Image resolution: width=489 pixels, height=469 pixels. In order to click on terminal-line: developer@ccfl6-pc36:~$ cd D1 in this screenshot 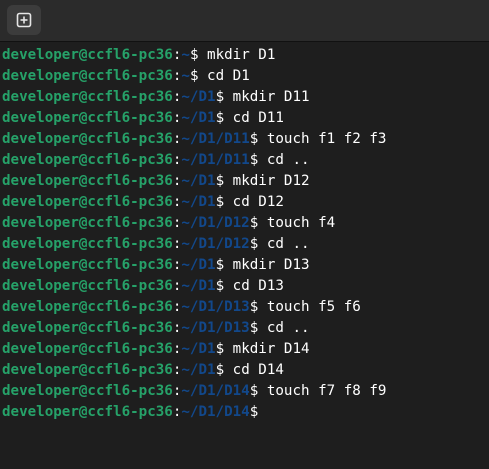, I will do `click(245, 76)`.